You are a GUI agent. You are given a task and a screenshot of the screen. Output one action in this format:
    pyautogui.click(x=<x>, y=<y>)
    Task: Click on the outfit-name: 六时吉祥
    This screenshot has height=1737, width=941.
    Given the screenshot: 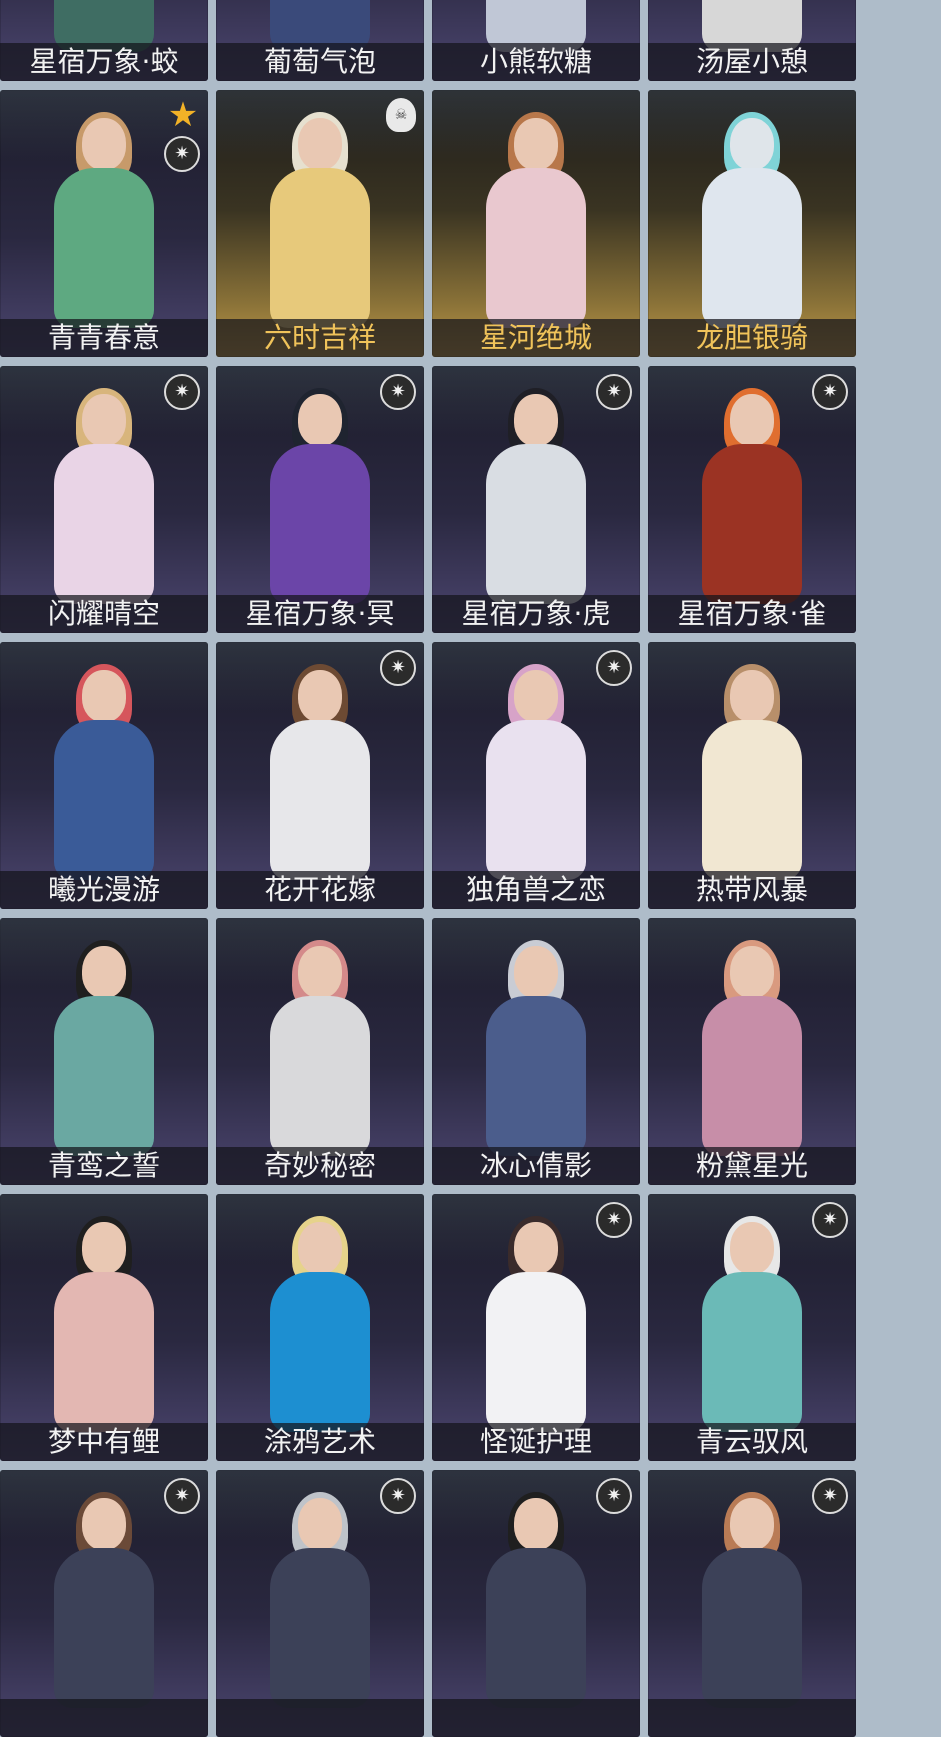 What is the action you would take?
    pyautogui.click(x=320, y=338)
    